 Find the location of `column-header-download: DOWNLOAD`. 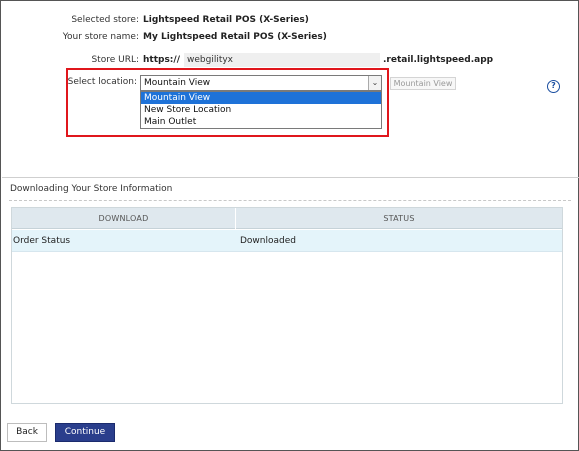

column-header-download: DOWNLOAD is located at coordinates (123, 218).